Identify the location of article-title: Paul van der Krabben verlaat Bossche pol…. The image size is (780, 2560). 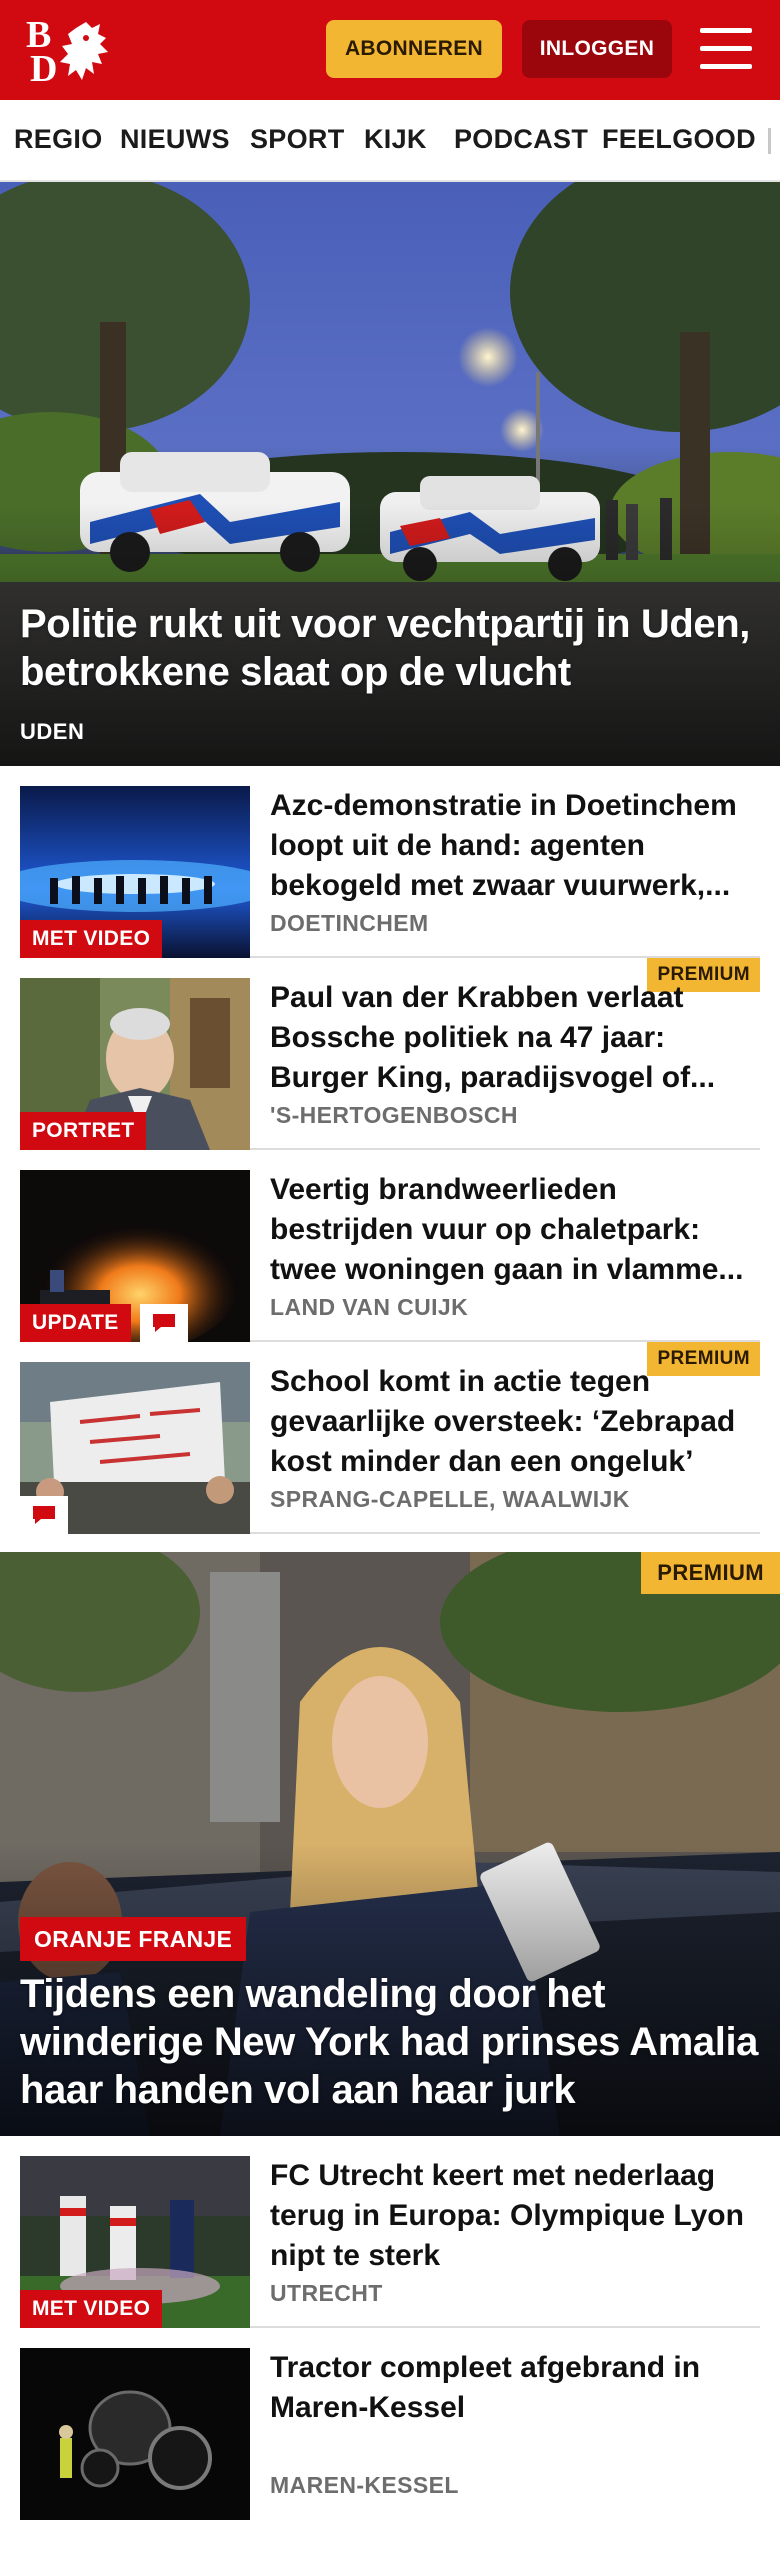
(515, 1038).